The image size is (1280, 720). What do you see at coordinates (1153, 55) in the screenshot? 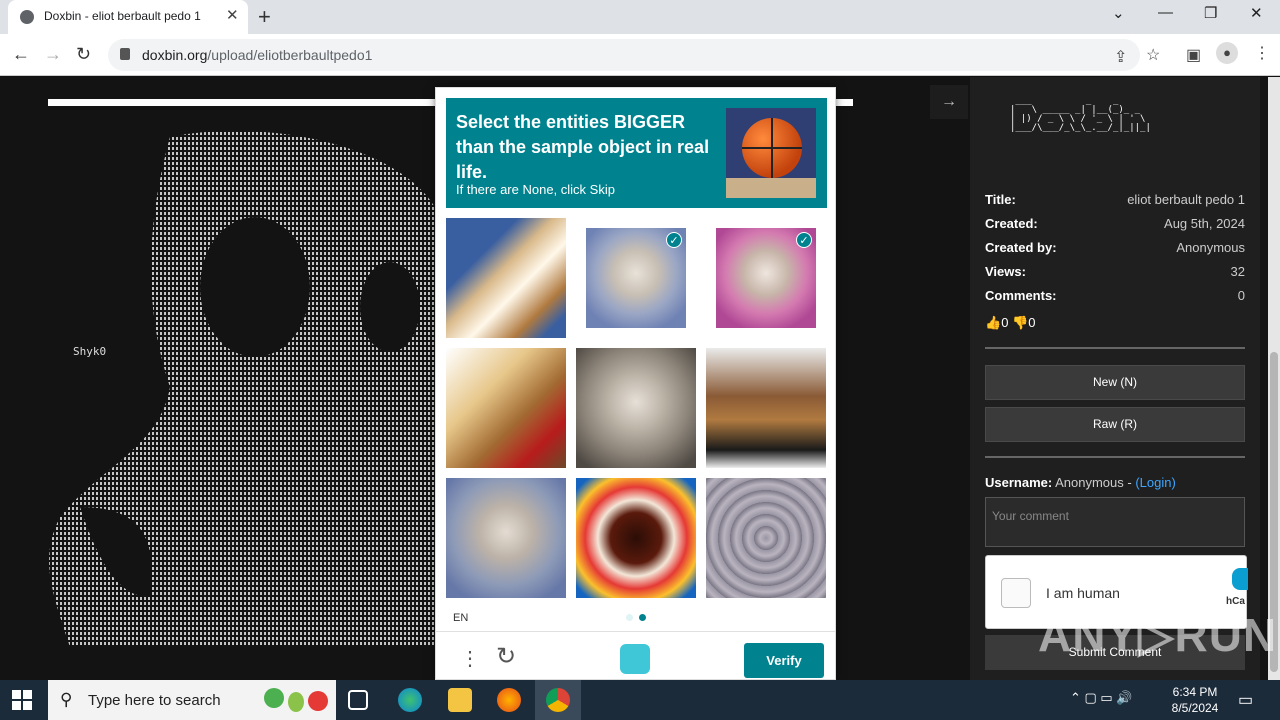
I see `star-icon: ☆` at bounding box center [1153, 55].